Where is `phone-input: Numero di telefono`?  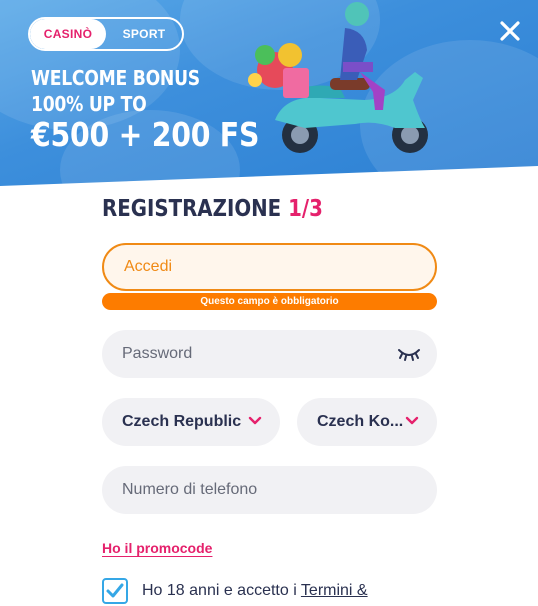
phone-input: Numero di telefono is located at coordinates (269, 490).